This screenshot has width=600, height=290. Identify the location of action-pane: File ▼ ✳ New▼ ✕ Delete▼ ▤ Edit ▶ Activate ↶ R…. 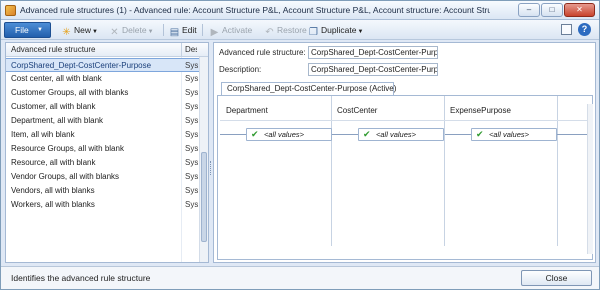
(300, 30).